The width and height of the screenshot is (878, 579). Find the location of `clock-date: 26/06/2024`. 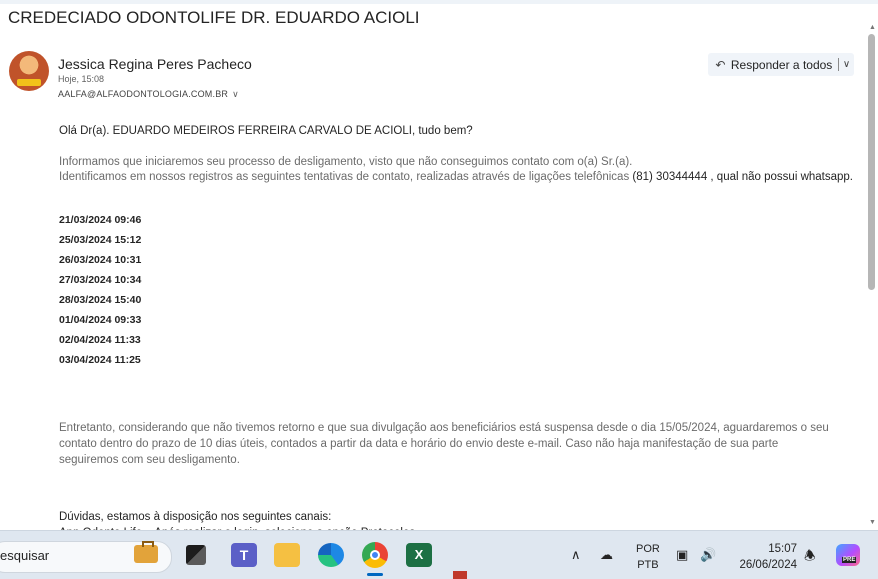

clock-date: 26/06/2024 is located at coordinates (768, 565).